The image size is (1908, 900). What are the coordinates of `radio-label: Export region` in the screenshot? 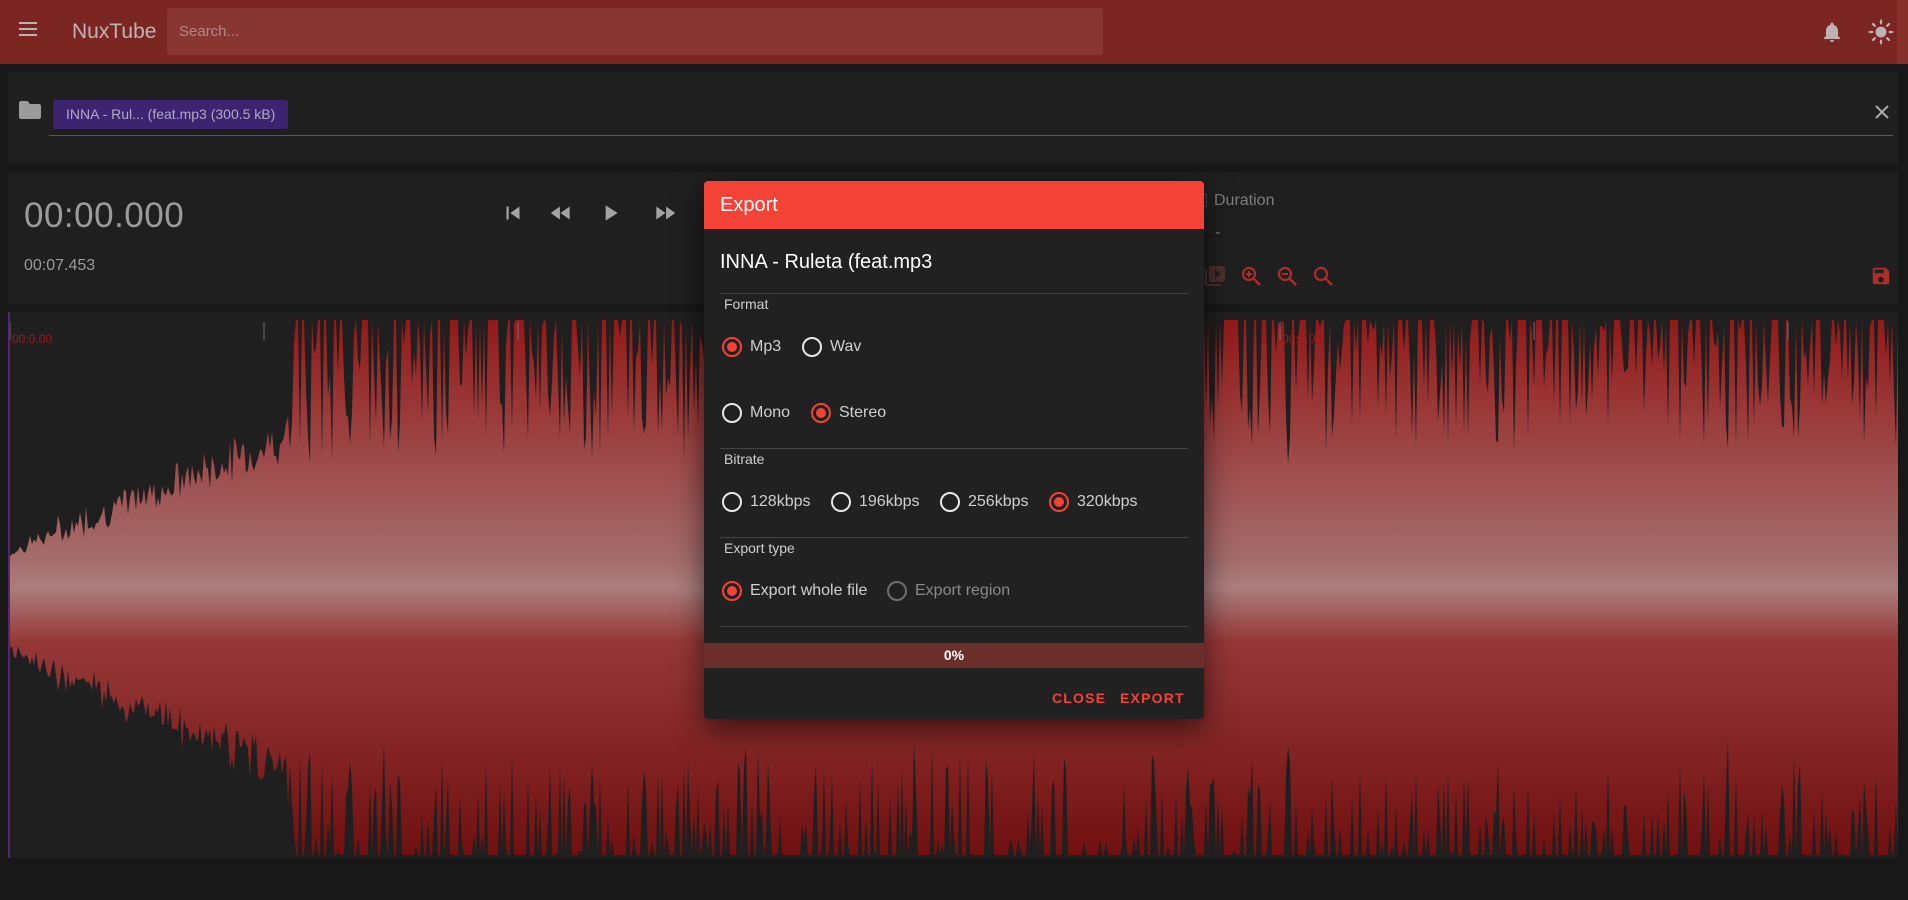 It's located at (963, 590).